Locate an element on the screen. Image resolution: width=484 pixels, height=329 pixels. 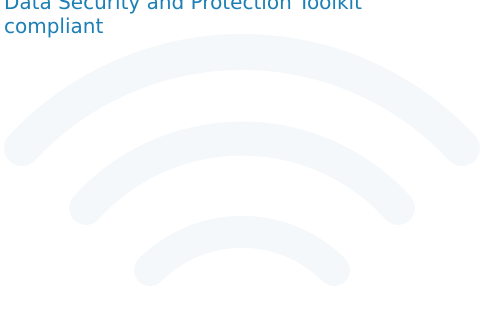
headline-line-1: Data Security and Protection Toolkit is located at coordinates (183, 7).